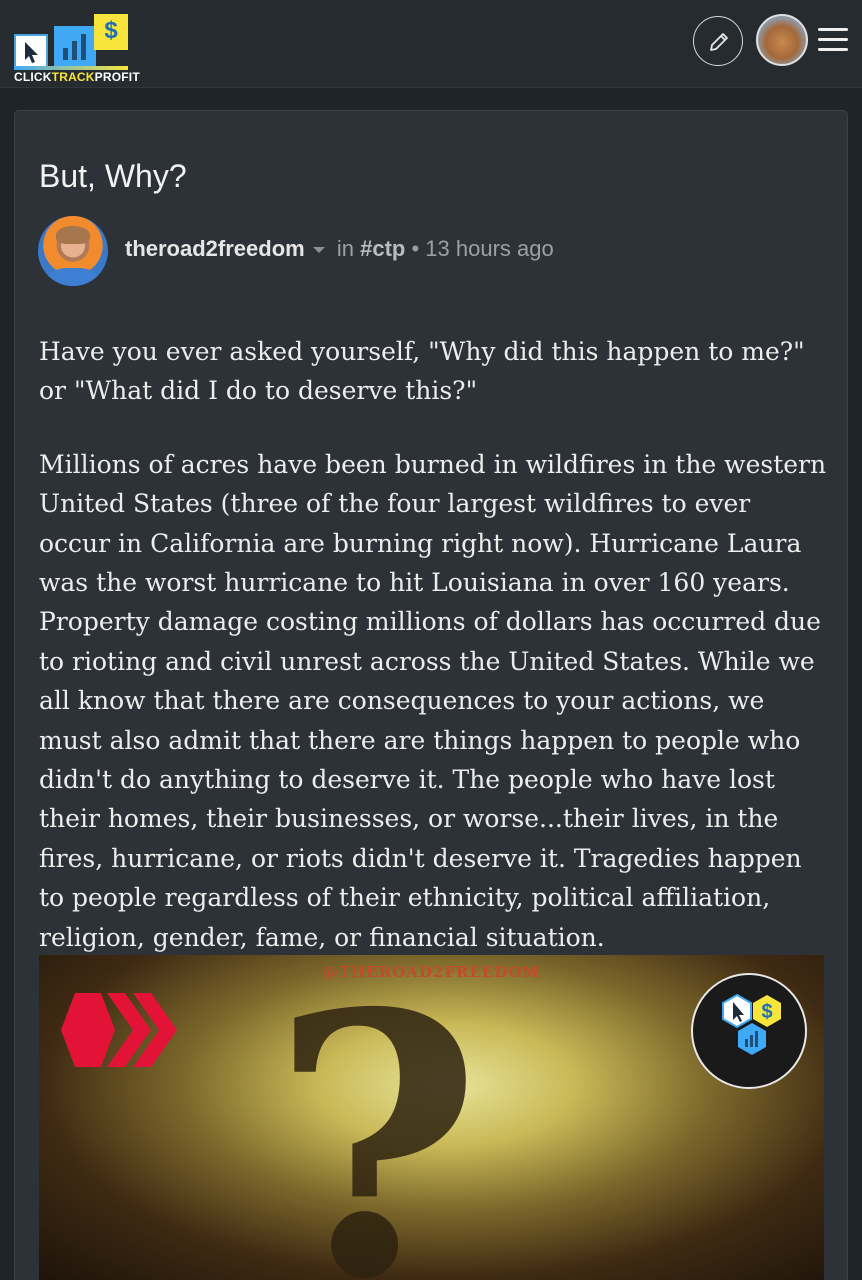 The width and height of the screenshot is (862, 1280). What do you see at coordinates (119, 1030) in the screenshot?
I see `hive-logo-icon` at bounding box center [119, 1030].